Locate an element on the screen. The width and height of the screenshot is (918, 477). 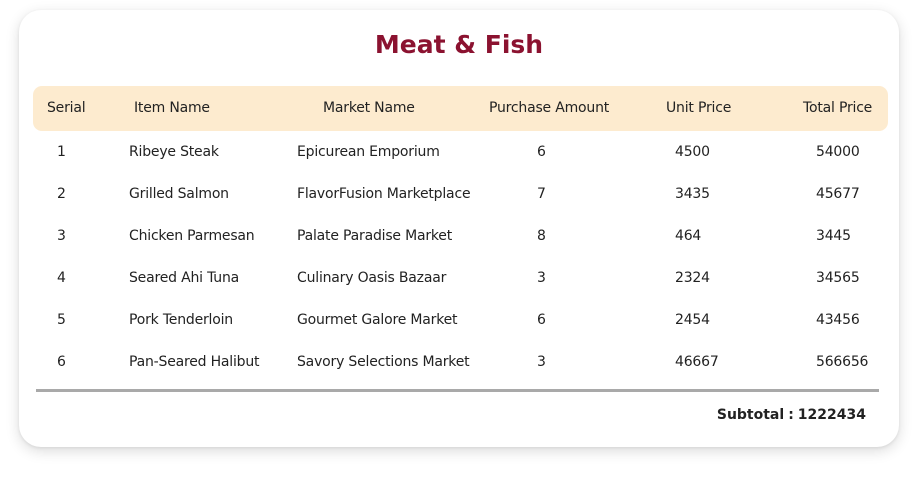
cell-item-name: Chicken Parmesan is located at coordinates (192, 236).